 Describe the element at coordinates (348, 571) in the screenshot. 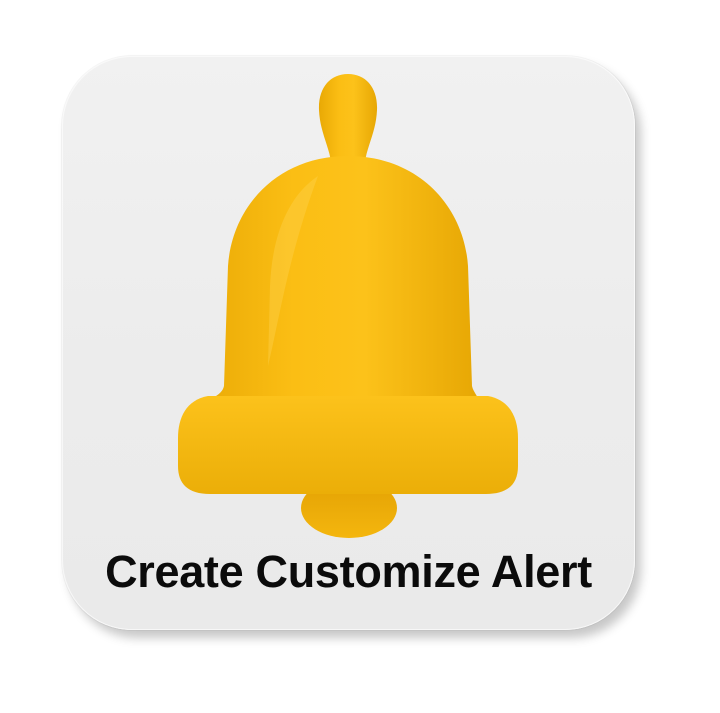

I see `alert-label: Create Customize Alert` at that location.